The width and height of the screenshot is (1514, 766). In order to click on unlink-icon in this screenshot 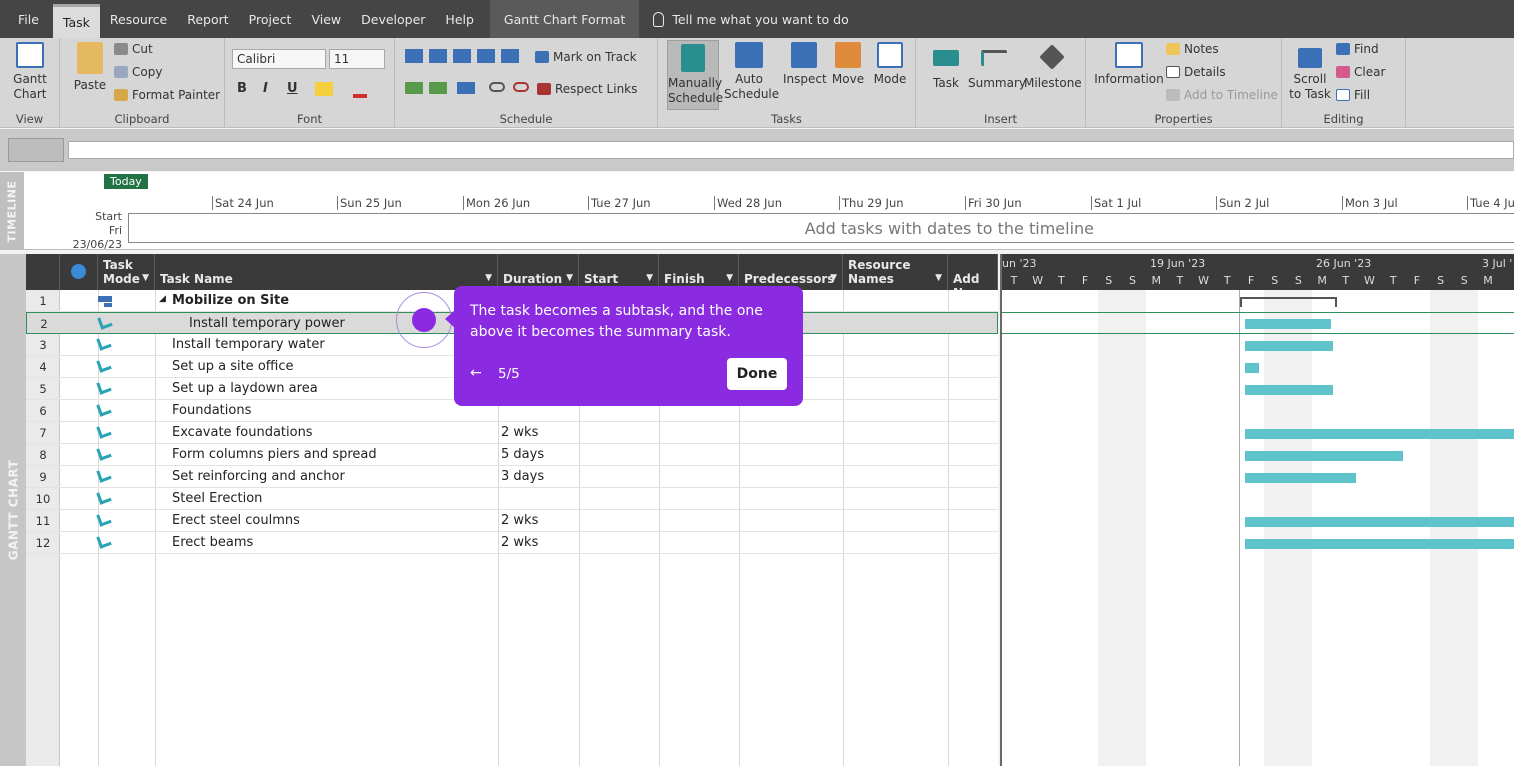, I will do `click(521, 87)`.